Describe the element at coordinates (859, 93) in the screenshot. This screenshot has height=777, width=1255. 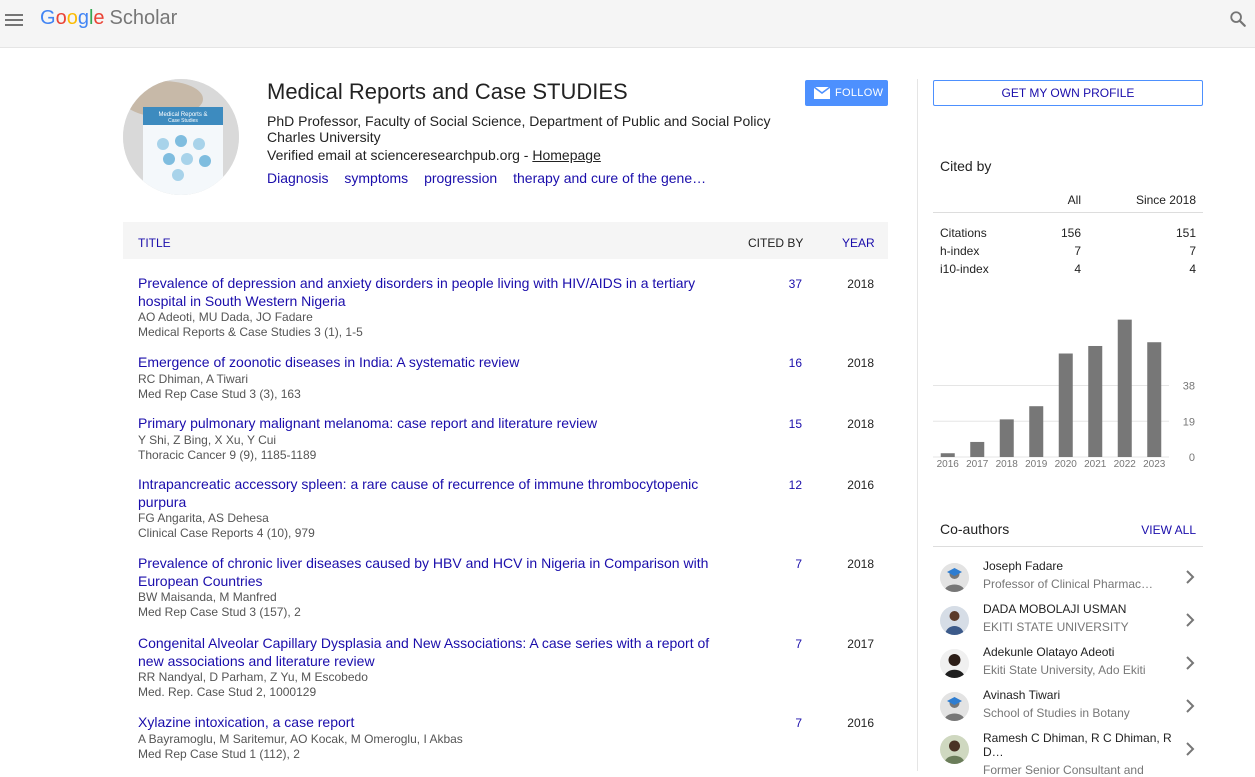
I see `follow-label: FOLLOW` at that location.